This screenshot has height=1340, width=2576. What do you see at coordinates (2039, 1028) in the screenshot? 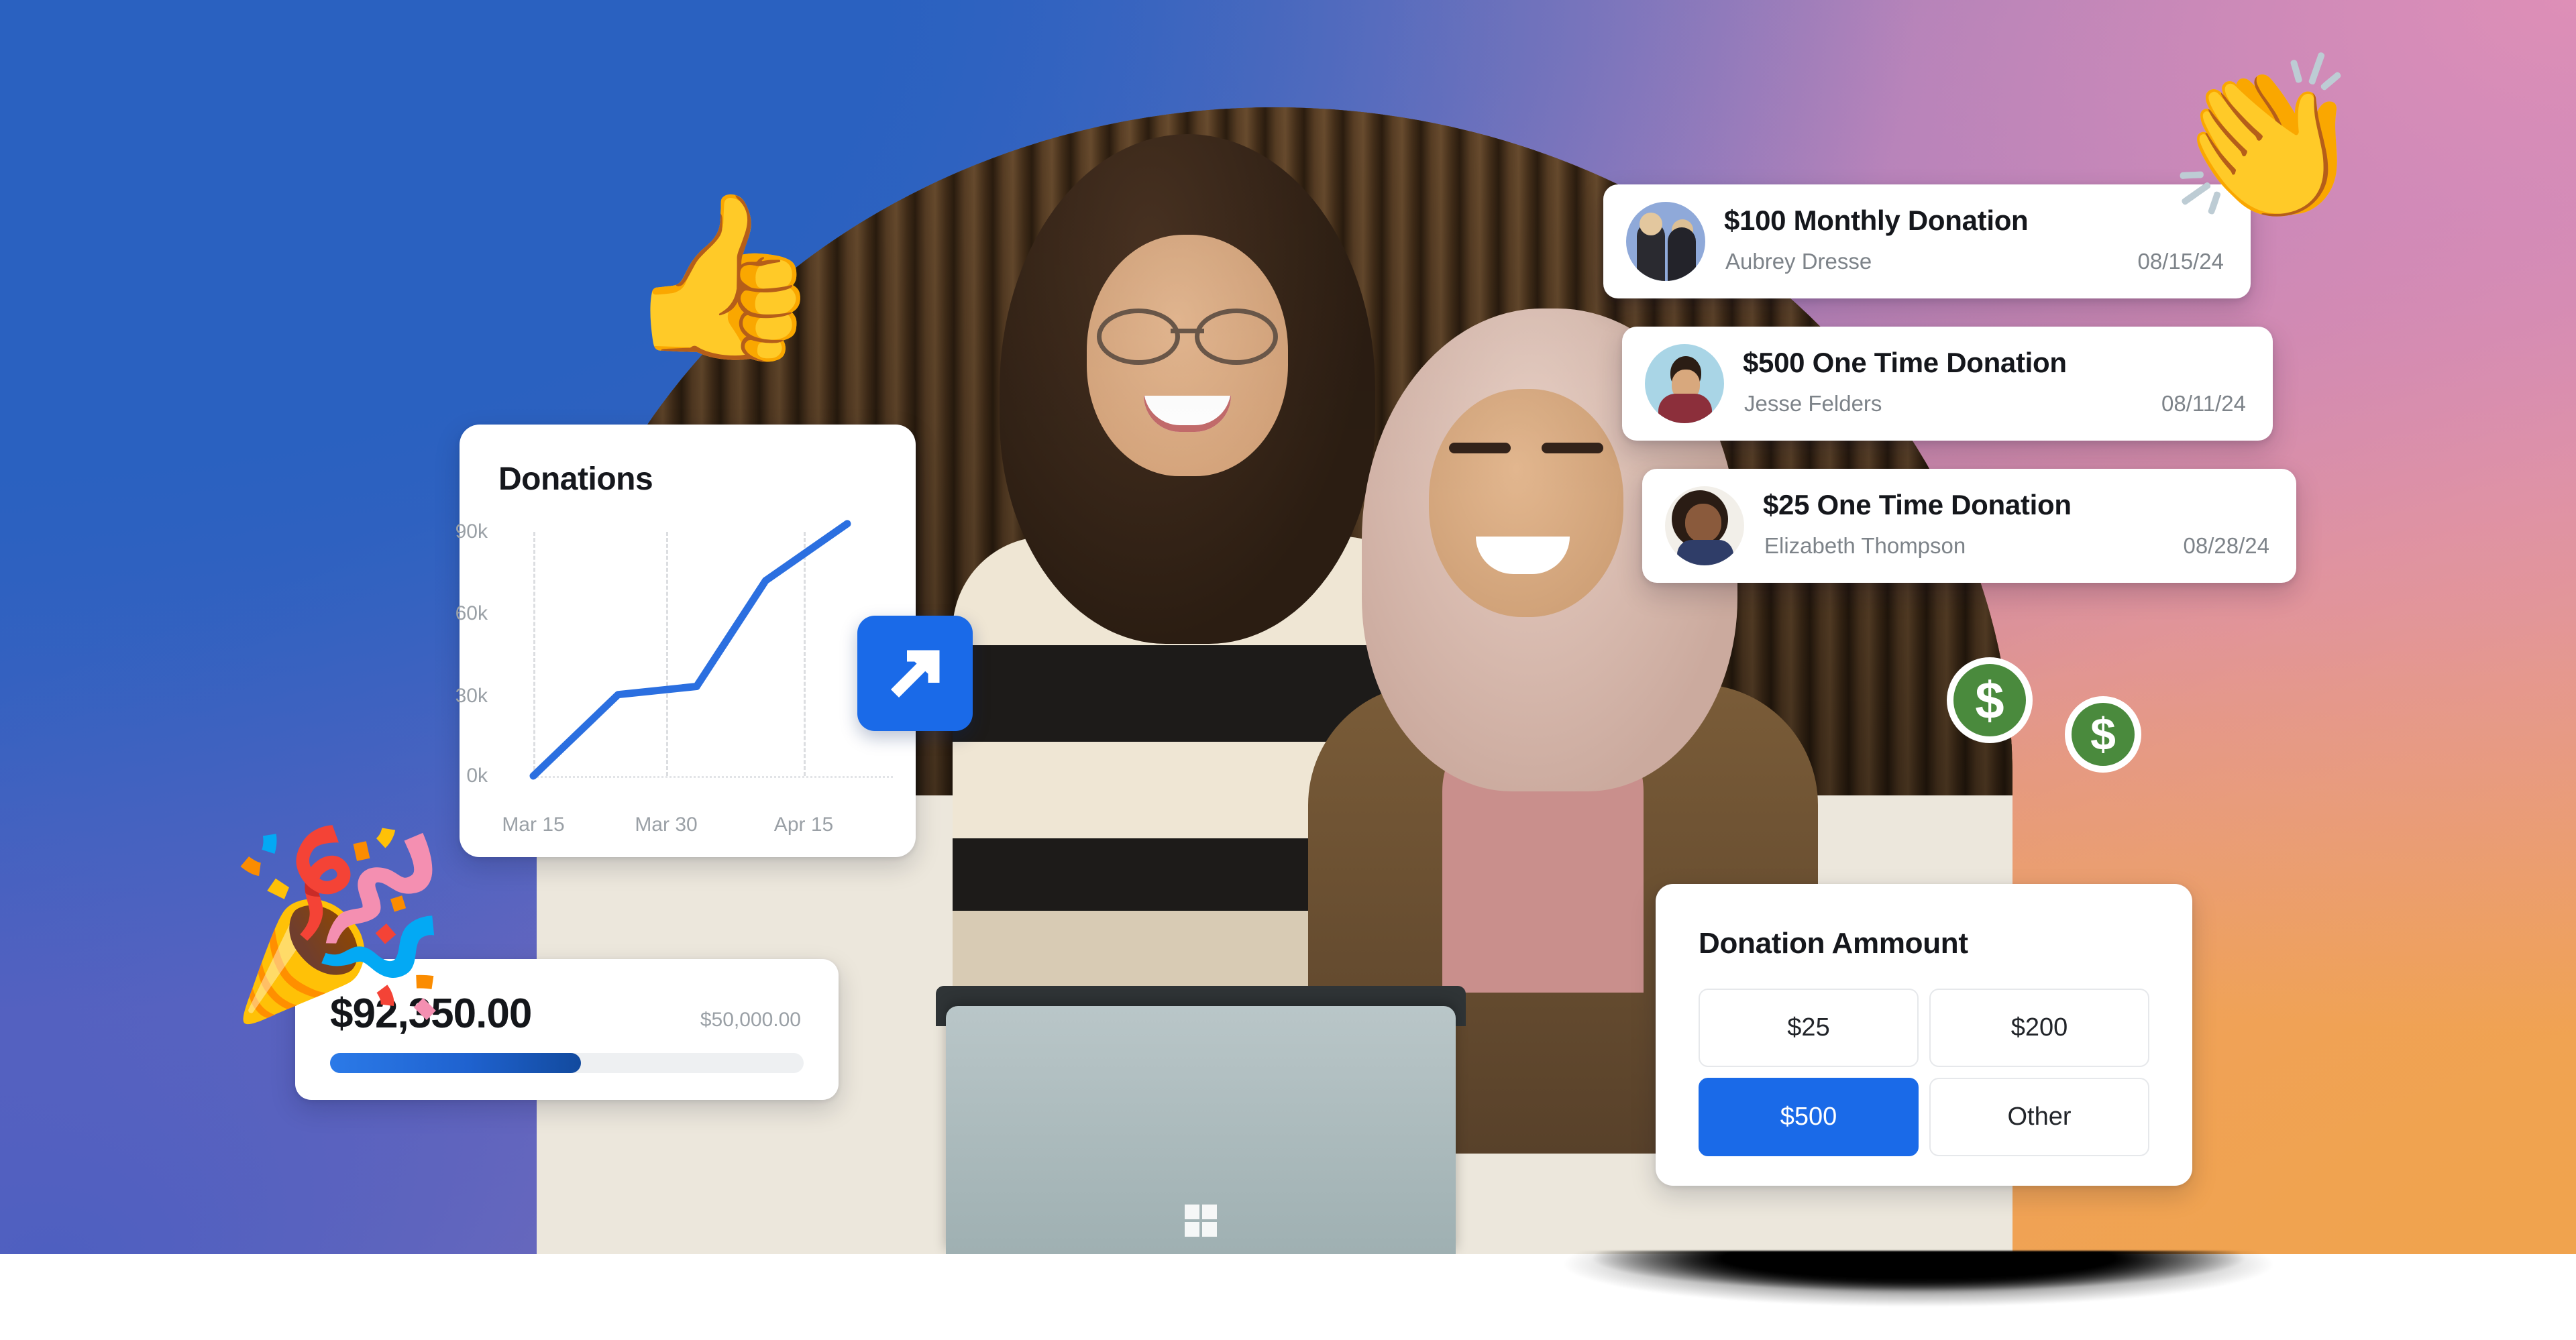
I see `amount-option-200: $200` at bounding box center [2039, 1028].